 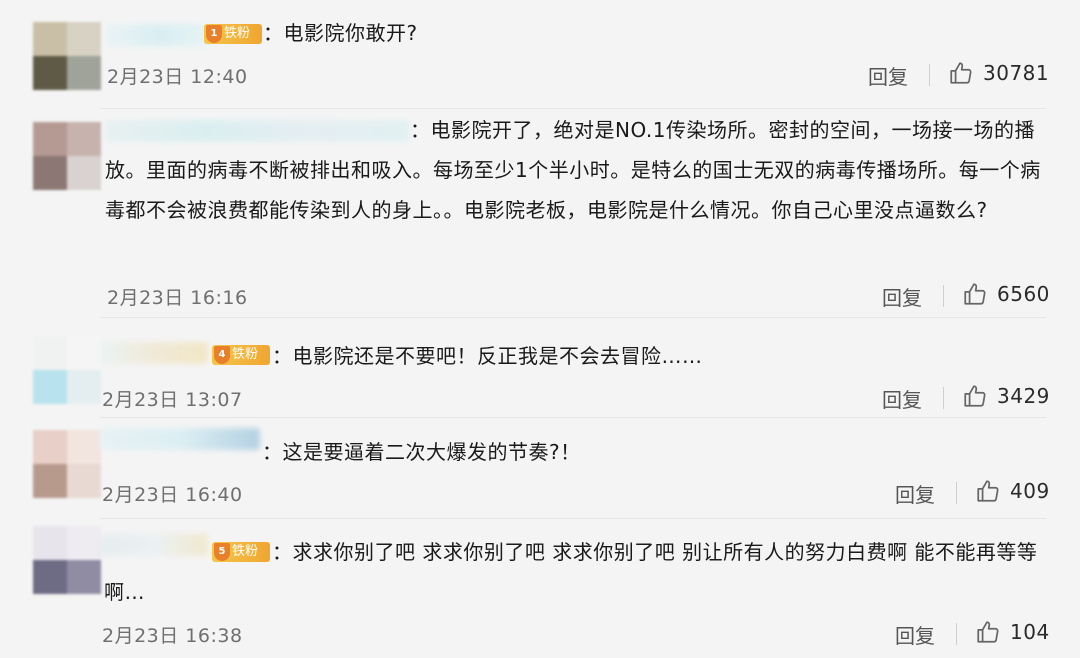 I want to click on like-count: 6560, so click(x=1023, y=294).